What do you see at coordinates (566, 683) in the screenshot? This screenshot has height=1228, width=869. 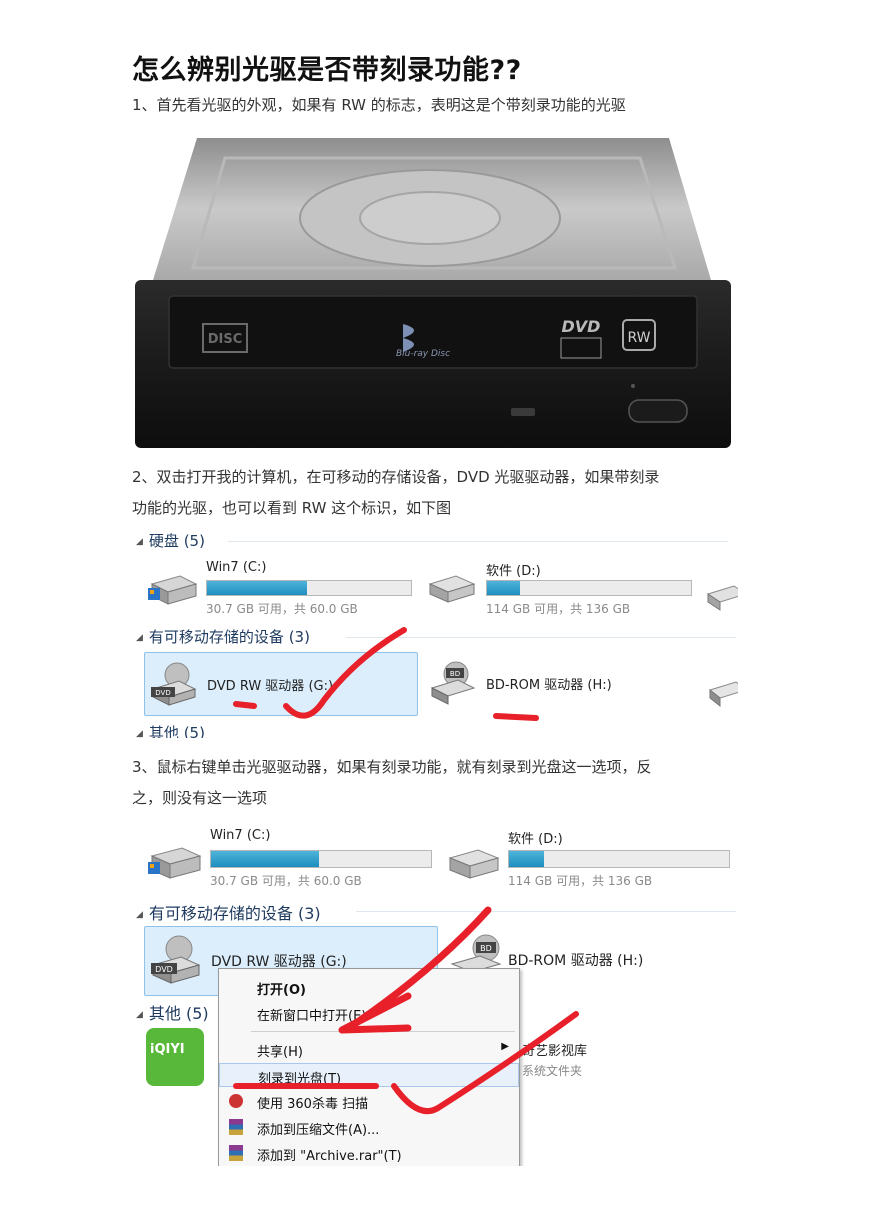 I see `bd-drive: BD BD-ROM 驱动器 (H:)` at bounding box center [566, 683].